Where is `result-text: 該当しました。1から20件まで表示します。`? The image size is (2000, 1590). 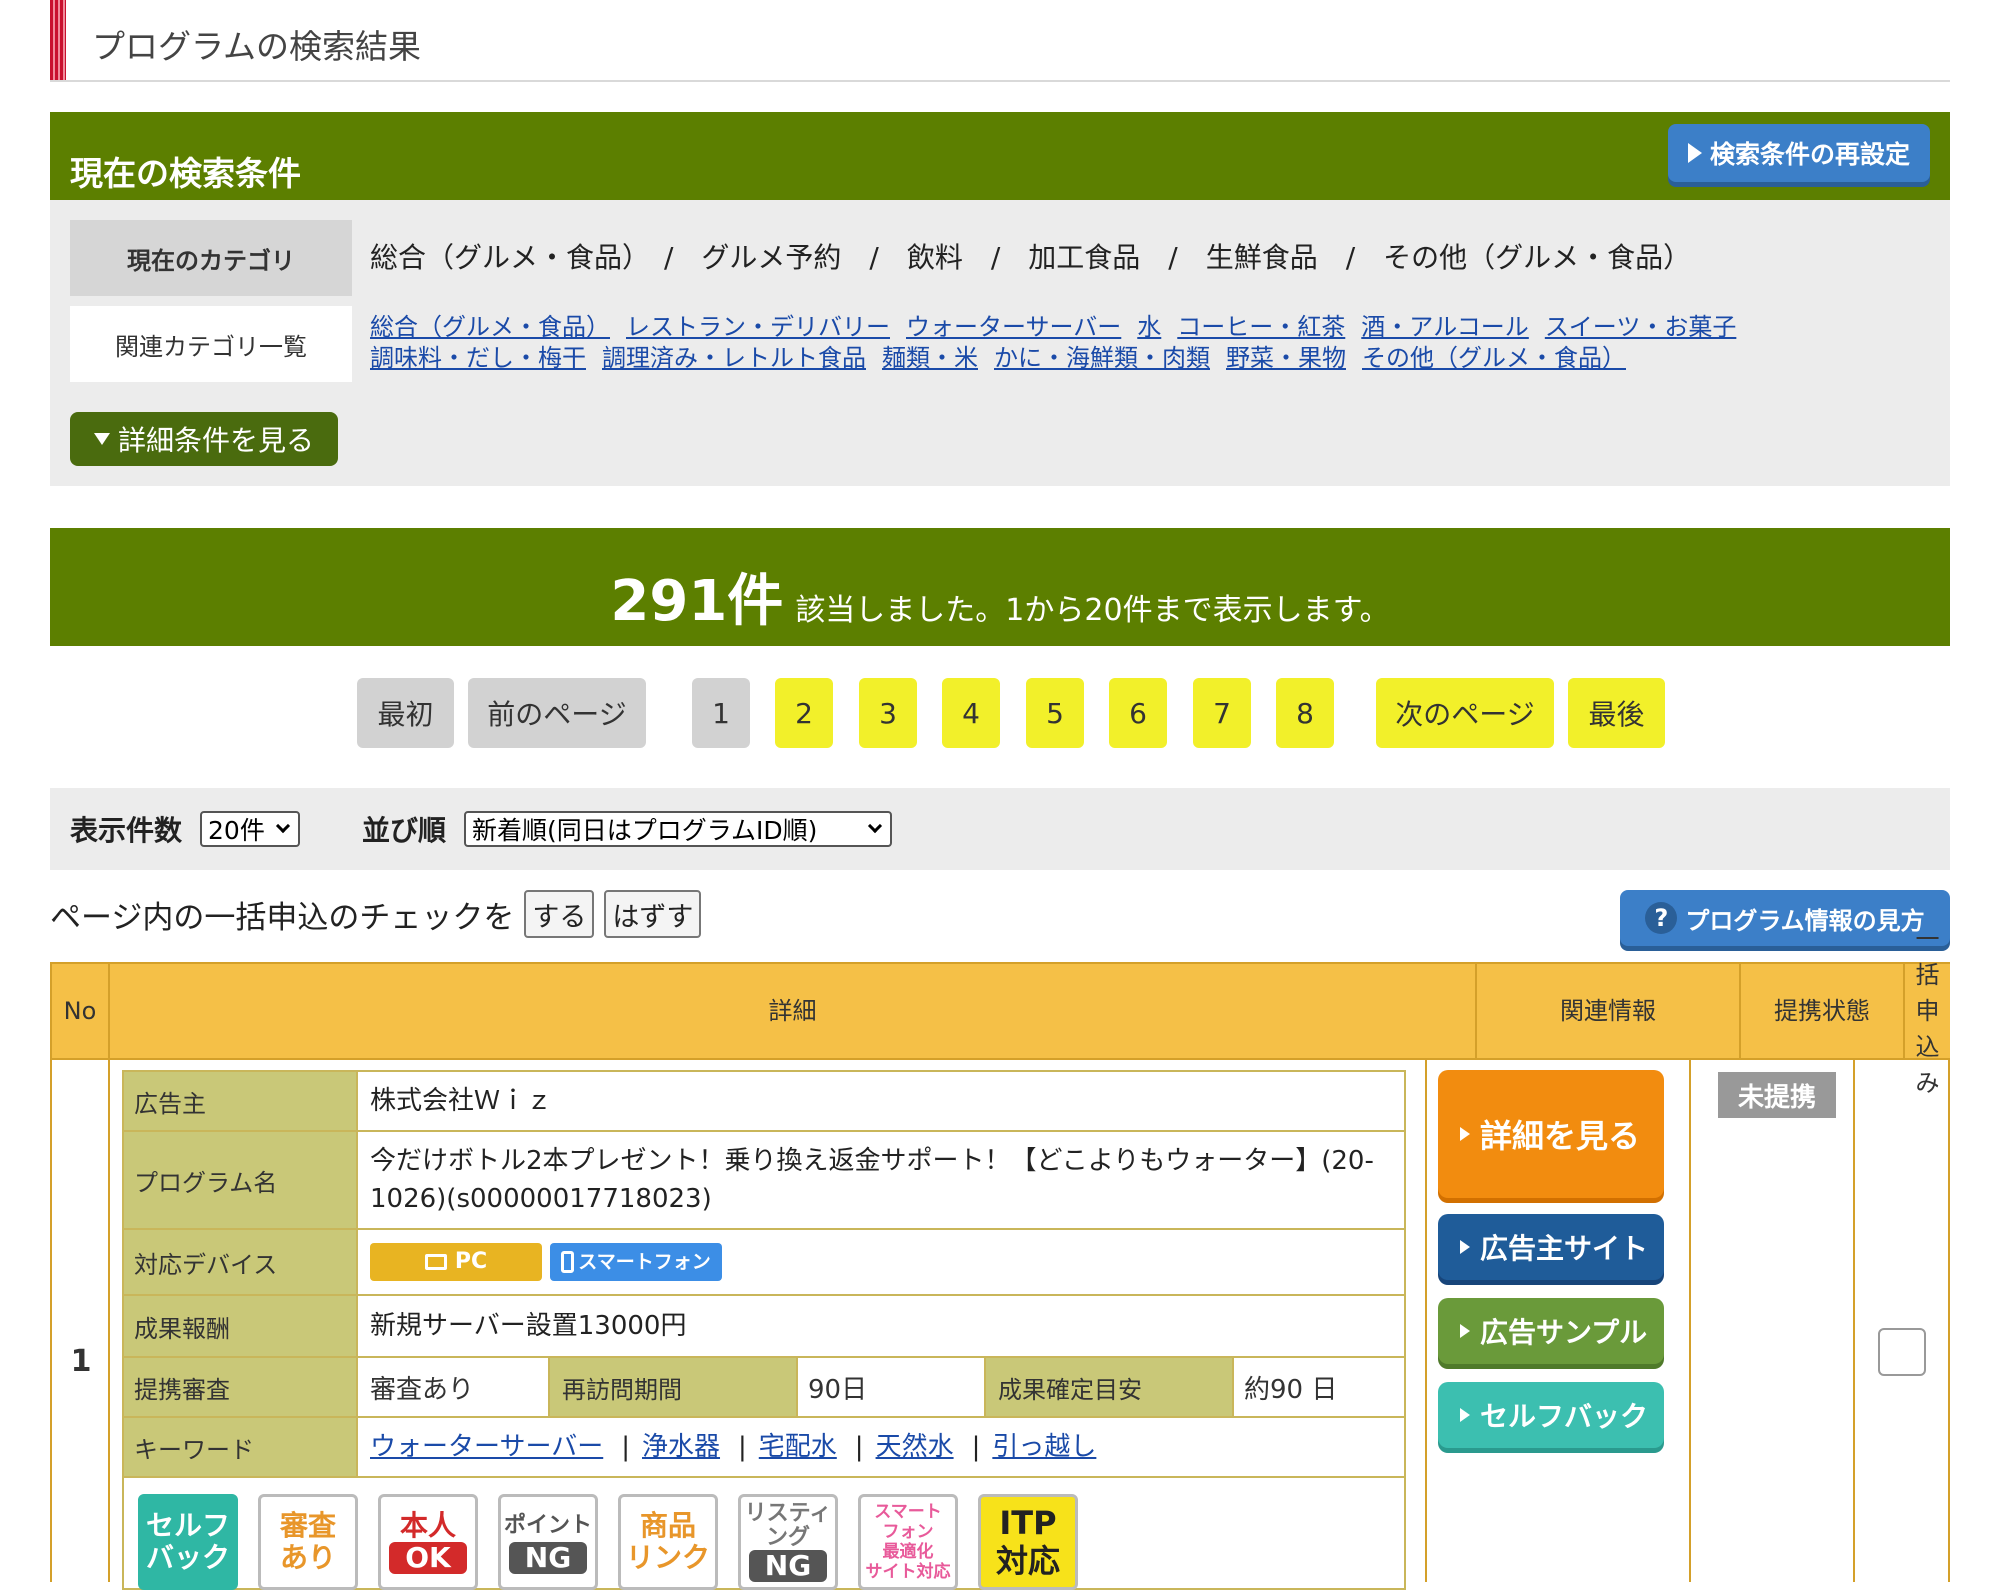
result-text: 該当しました。1から20件まで表示します。 is located at coordinates (1092, 610).